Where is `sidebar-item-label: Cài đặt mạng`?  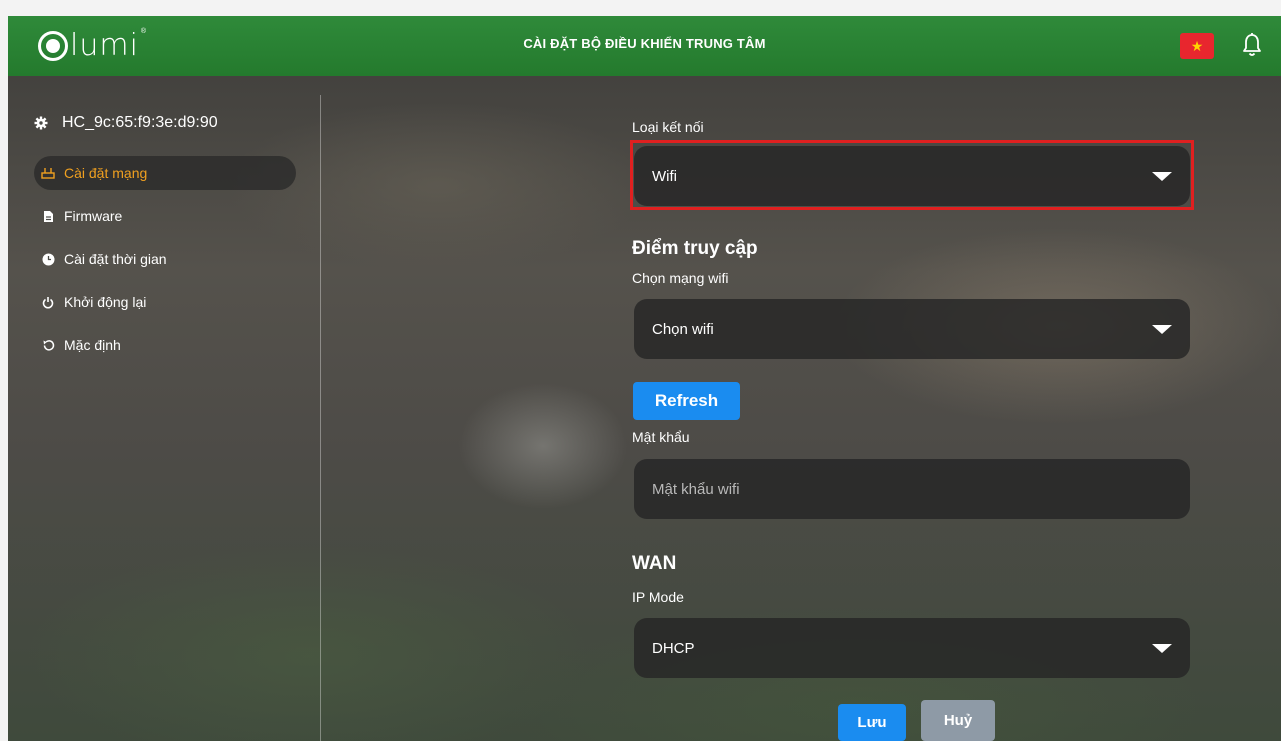 sidebar-item-label: Cài đặt mạng is located at coordinates (106, 173).